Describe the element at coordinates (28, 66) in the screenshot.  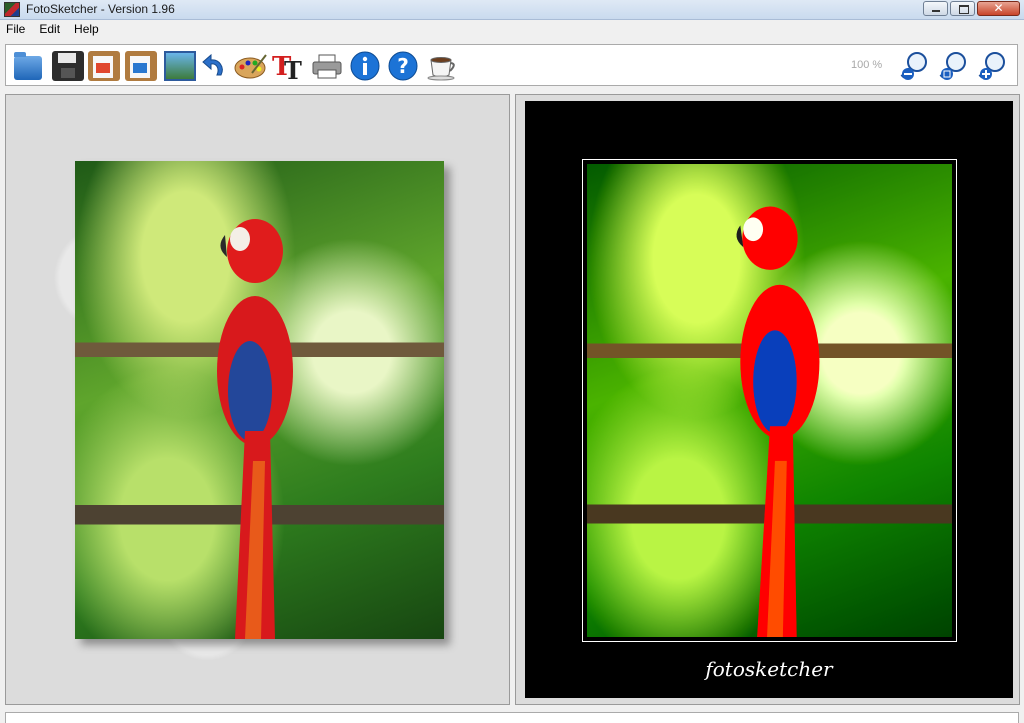
I see `open-folder-icon` at that location.